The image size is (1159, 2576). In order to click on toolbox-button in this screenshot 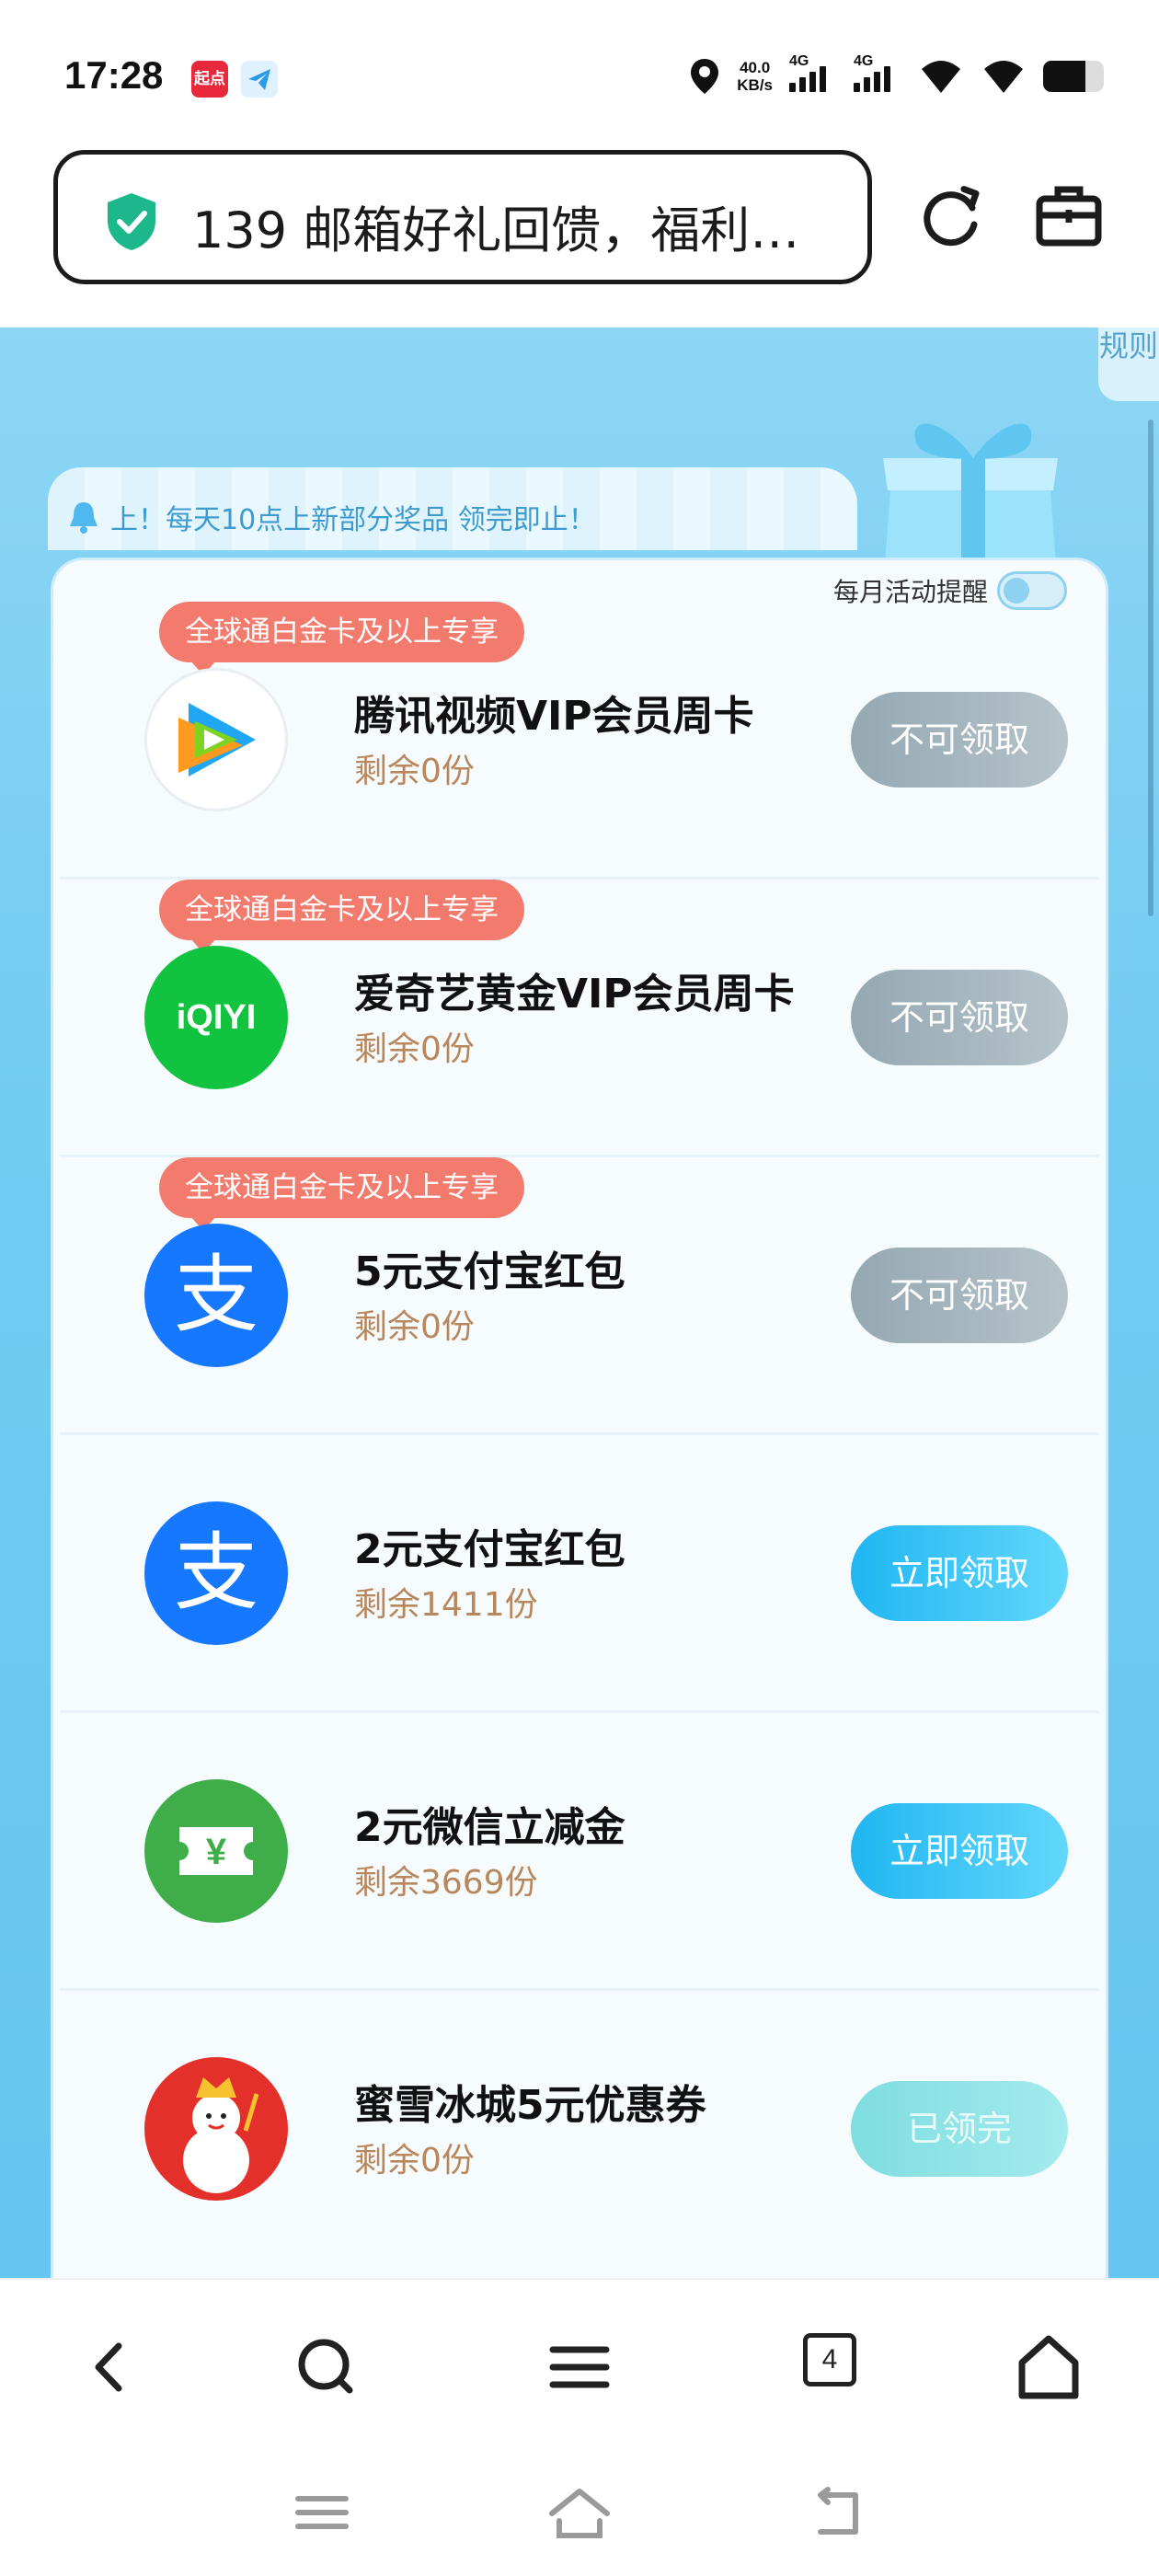, I will do `click(1069, 217)`.